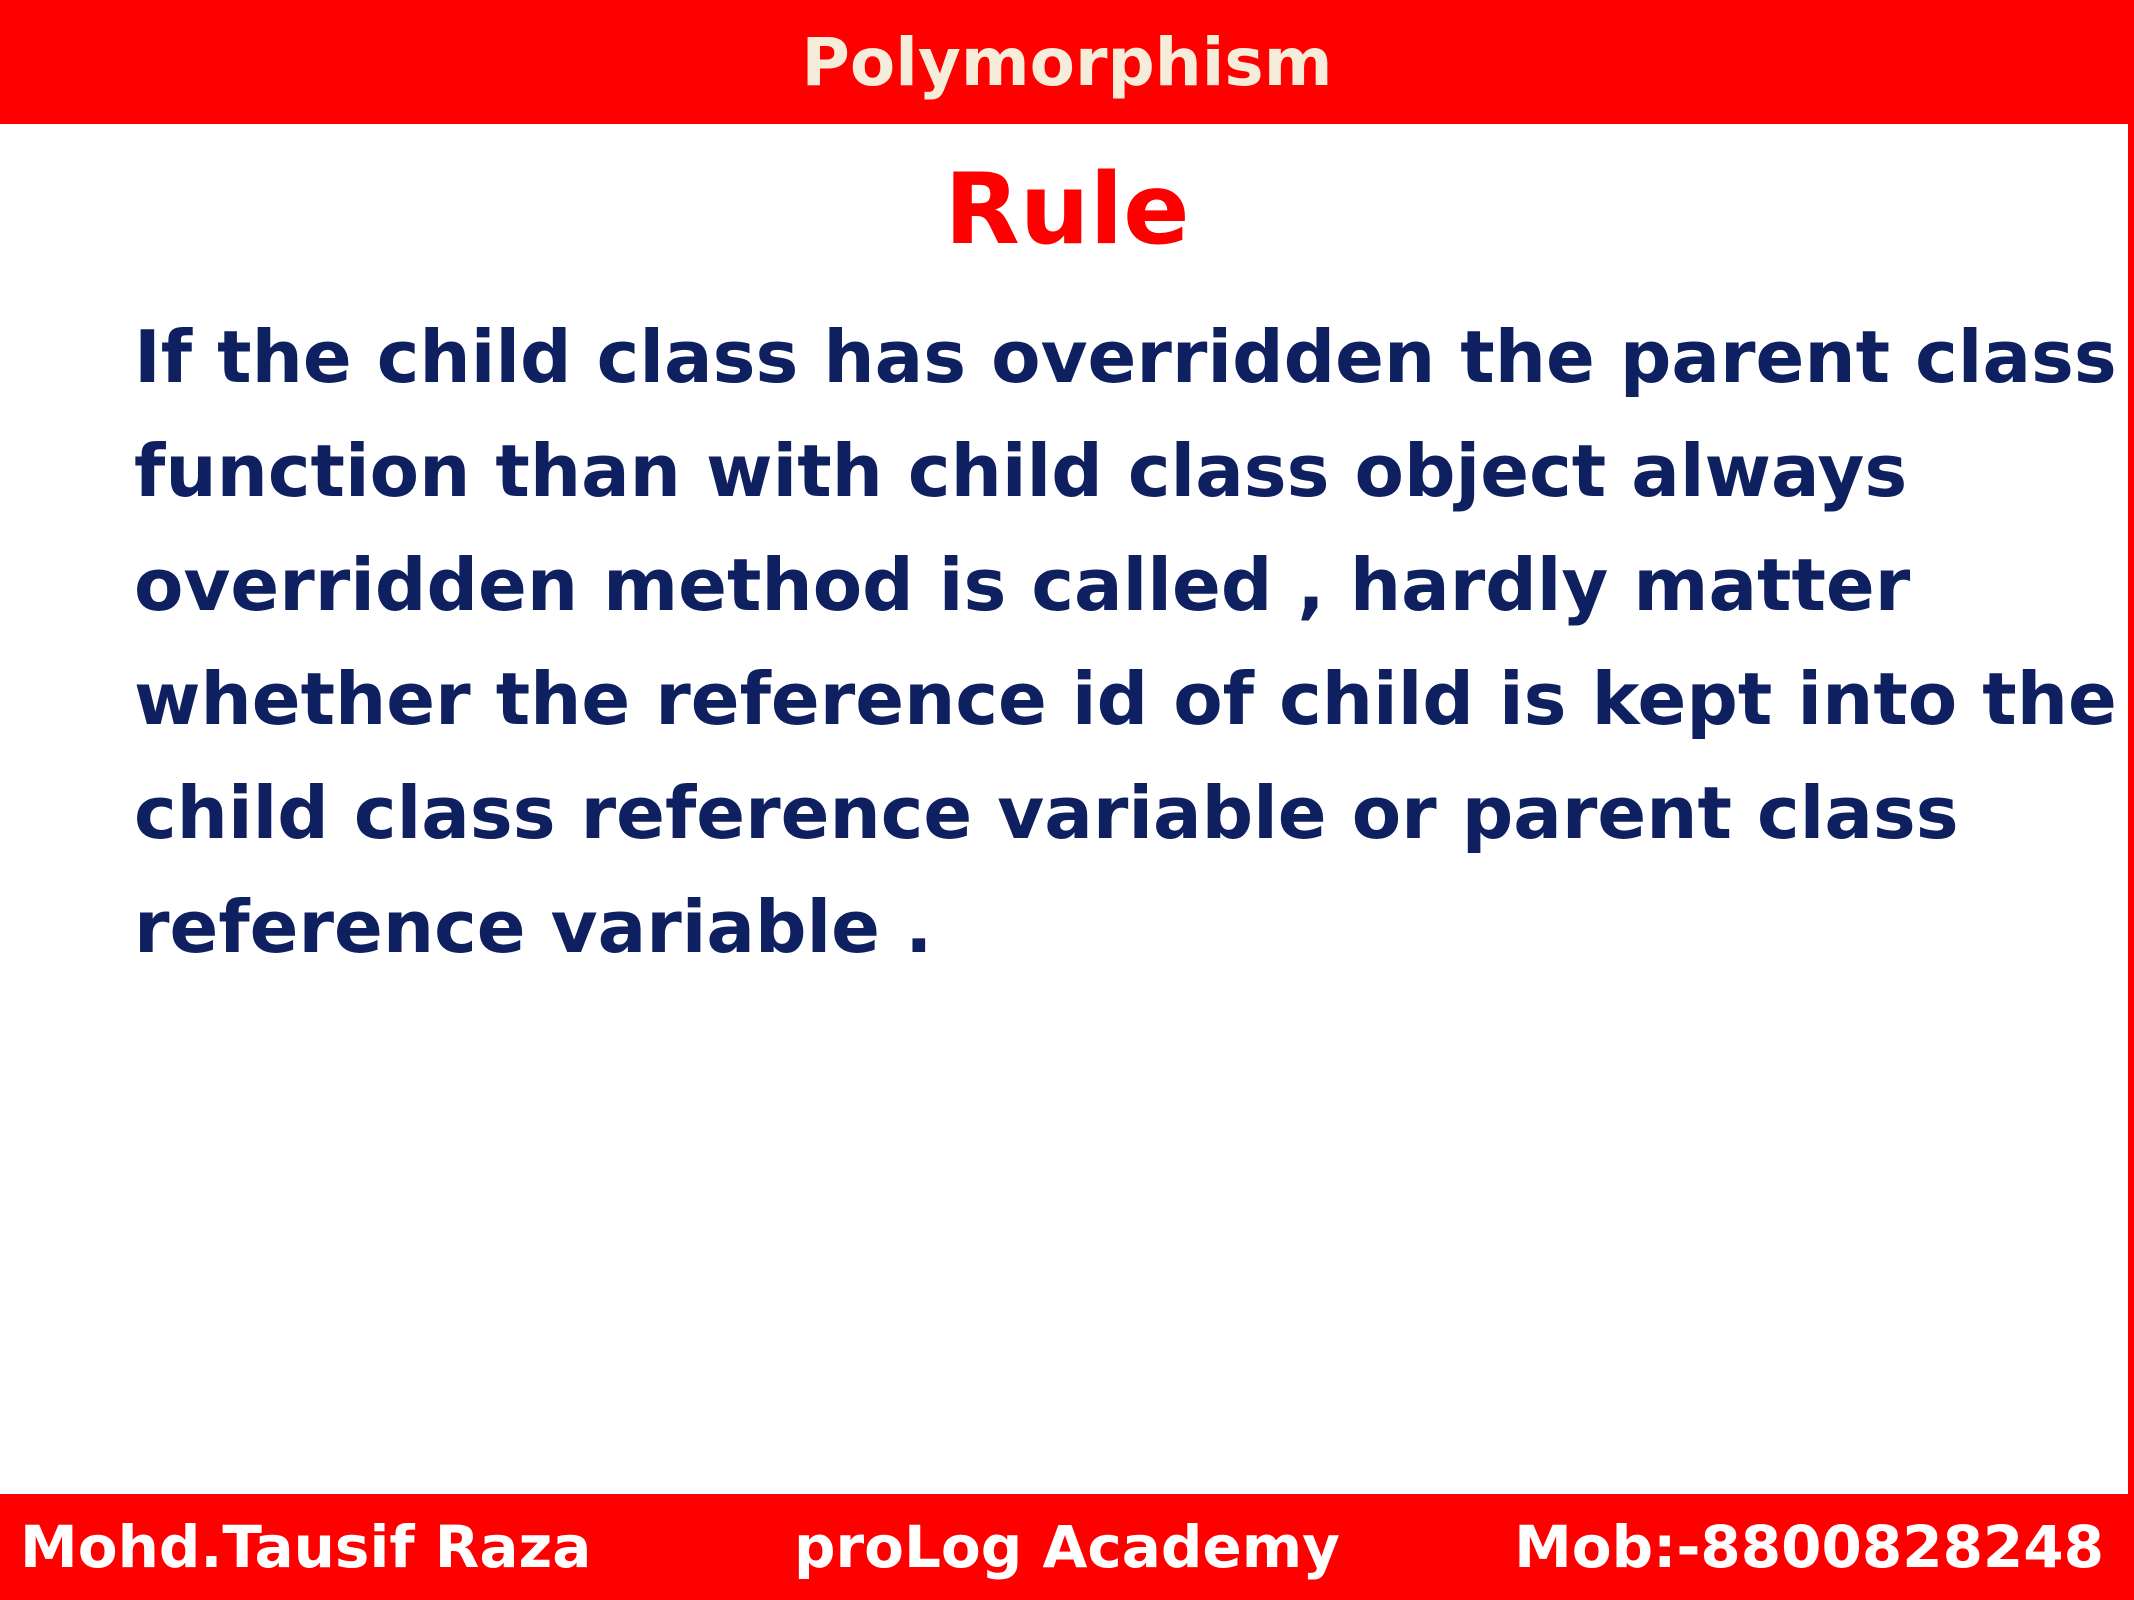 The width and height of the screenshot is (2134, 1600). What do you see at coordinates (1067, 210) in the screenshot?
I see `slide-heading: Rule` at bounding box center [1067, 210].